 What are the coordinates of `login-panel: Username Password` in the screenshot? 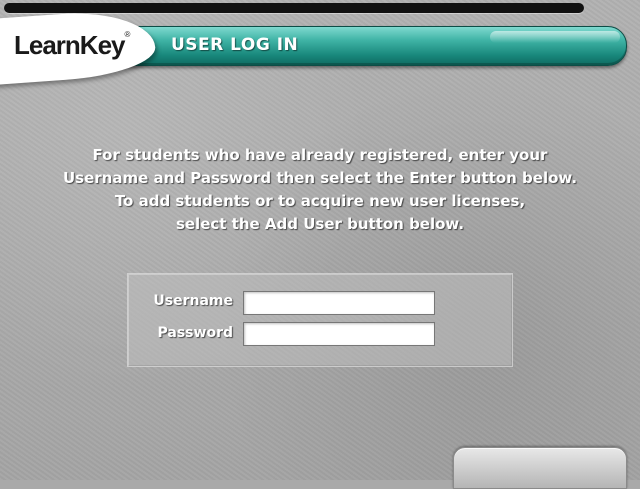 It's located at (320, 320).